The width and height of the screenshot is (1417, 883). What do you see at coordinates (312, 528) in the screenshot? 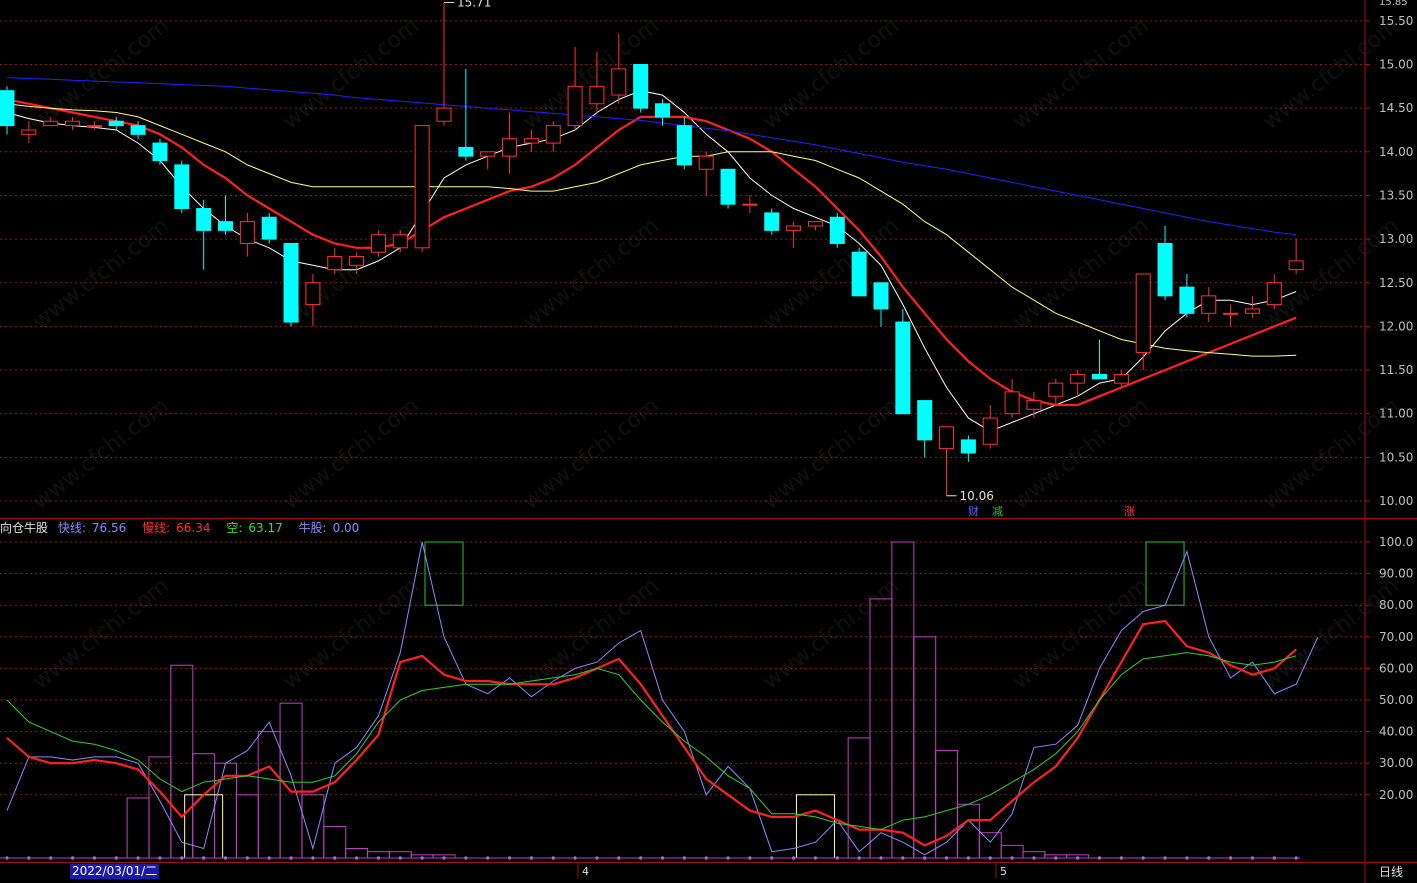
I see `indicator-bull-label: 牛股:` at bounding box center [312, 528].